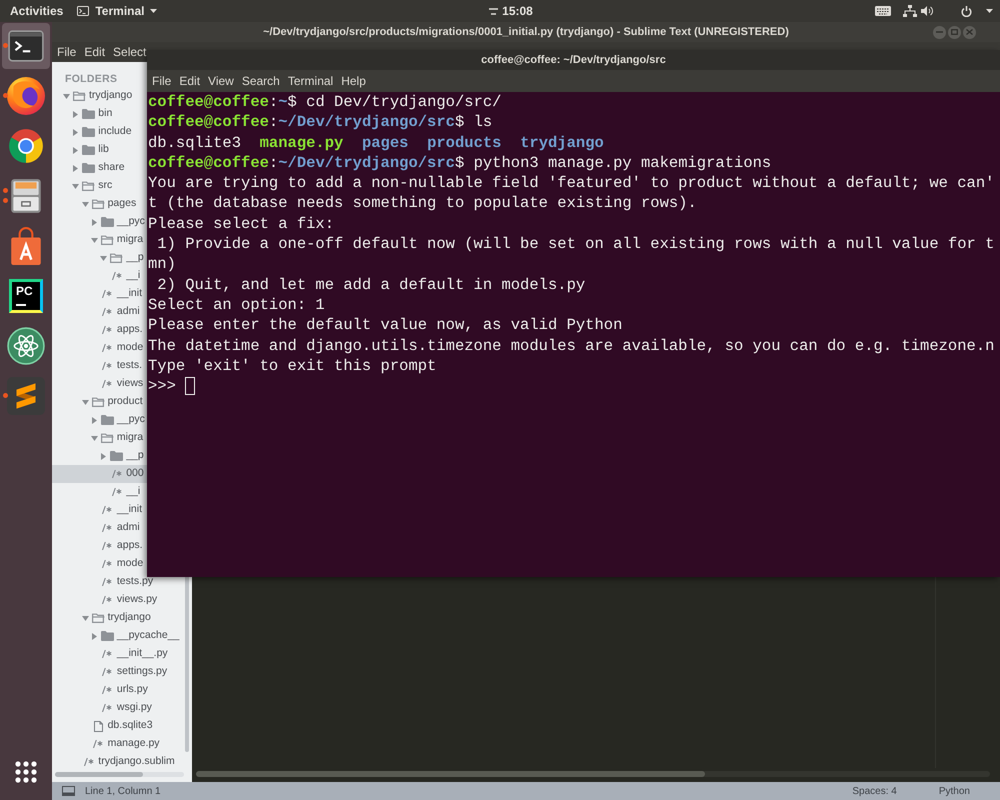 The height and width of the screenshot is (800, 1000). Describe the element at coordinates (261, 81) in the screenshot. I see `menu-item: Search` at that location.